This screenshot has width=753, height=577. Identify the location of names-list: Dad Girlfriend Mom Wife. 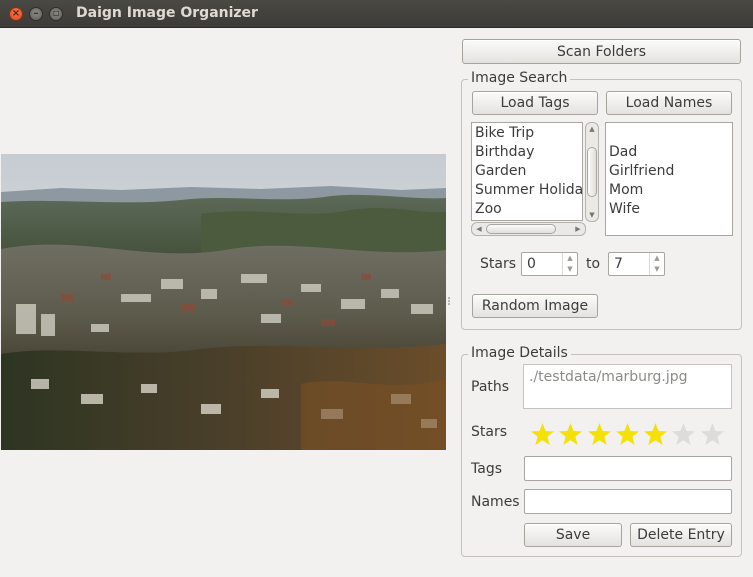
(669, 179).